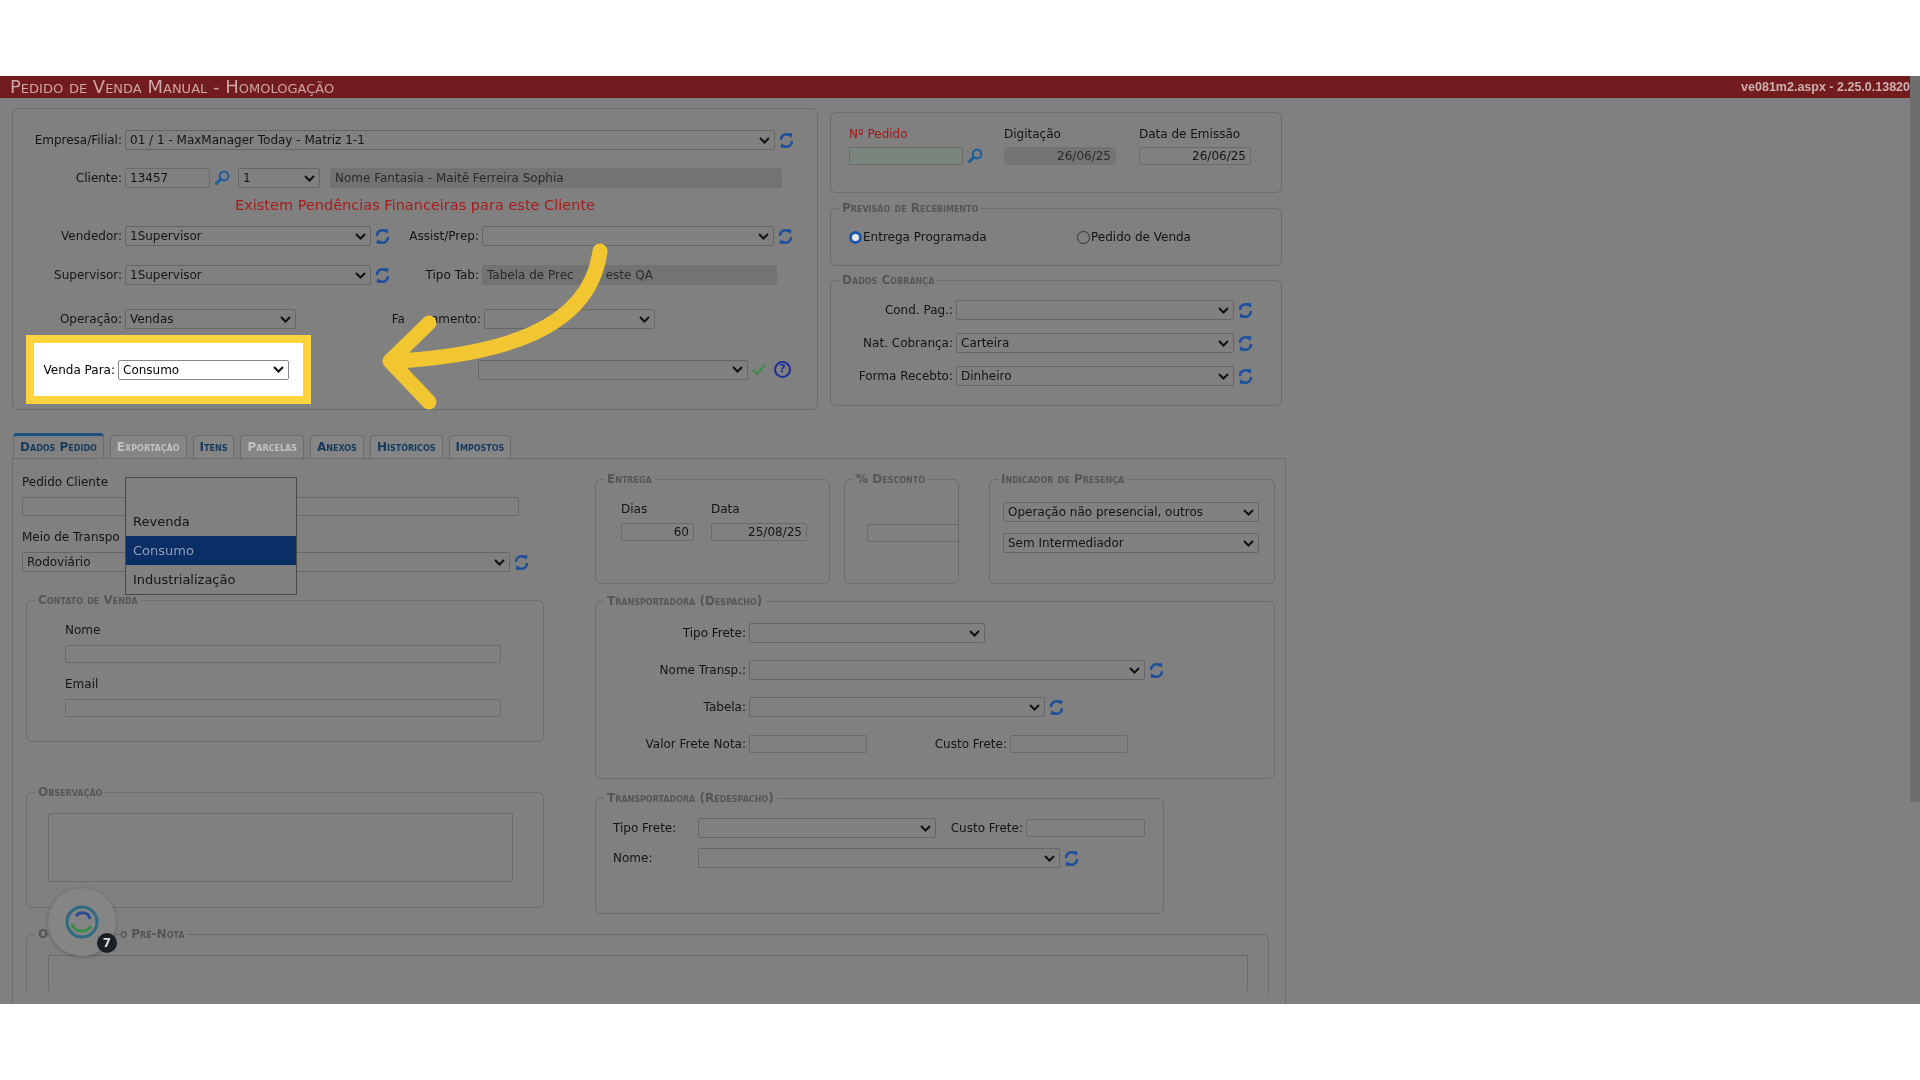 This screenshot has width=1920, height=1080. I want to click on tab: Anexos, so click(337, 446).